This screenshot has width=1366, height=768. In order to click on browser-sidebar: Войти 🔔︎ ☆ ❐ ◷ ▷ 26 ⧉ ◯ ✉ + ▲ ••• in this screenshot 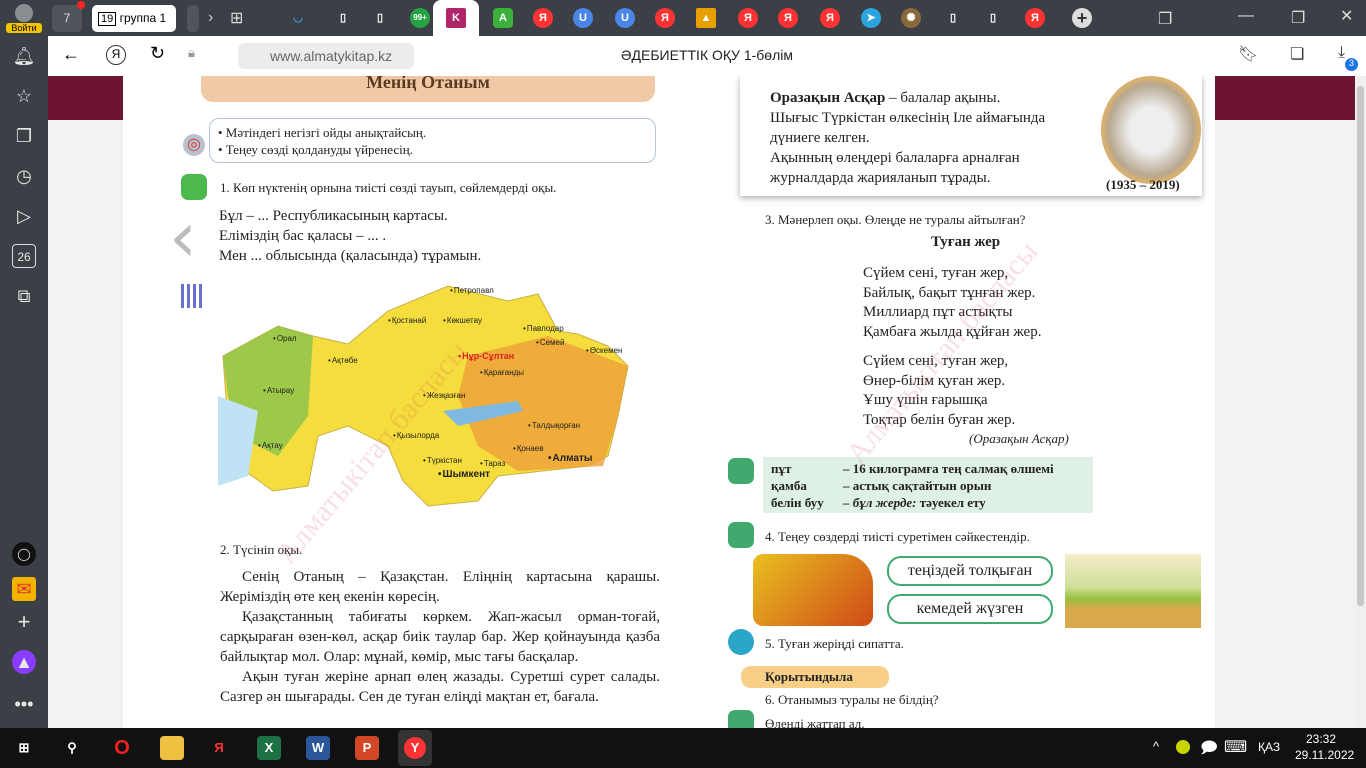, I will do `click(24, 364)`.